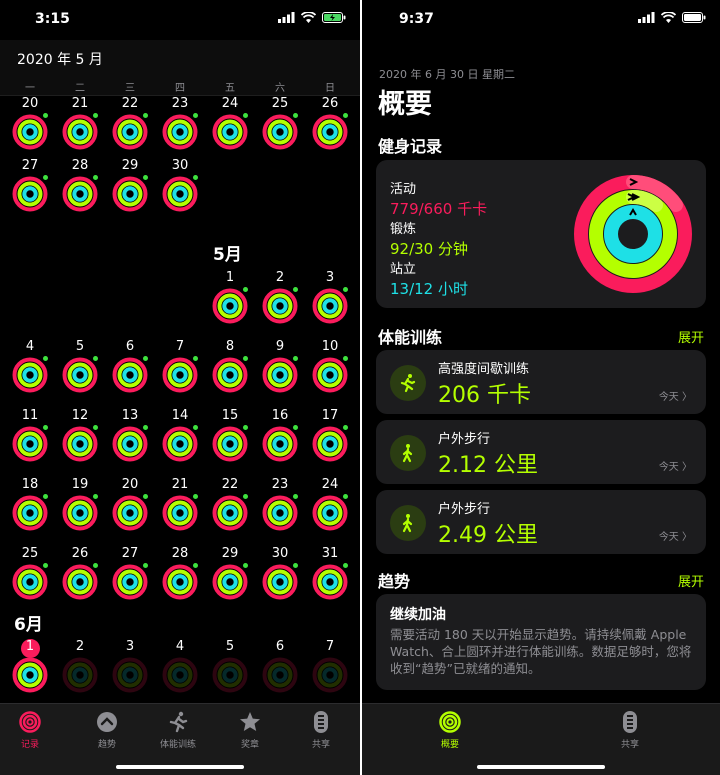 The width and height of the screenshot is (720, 775). I want to click on day-number: 16, so click(280, 415).